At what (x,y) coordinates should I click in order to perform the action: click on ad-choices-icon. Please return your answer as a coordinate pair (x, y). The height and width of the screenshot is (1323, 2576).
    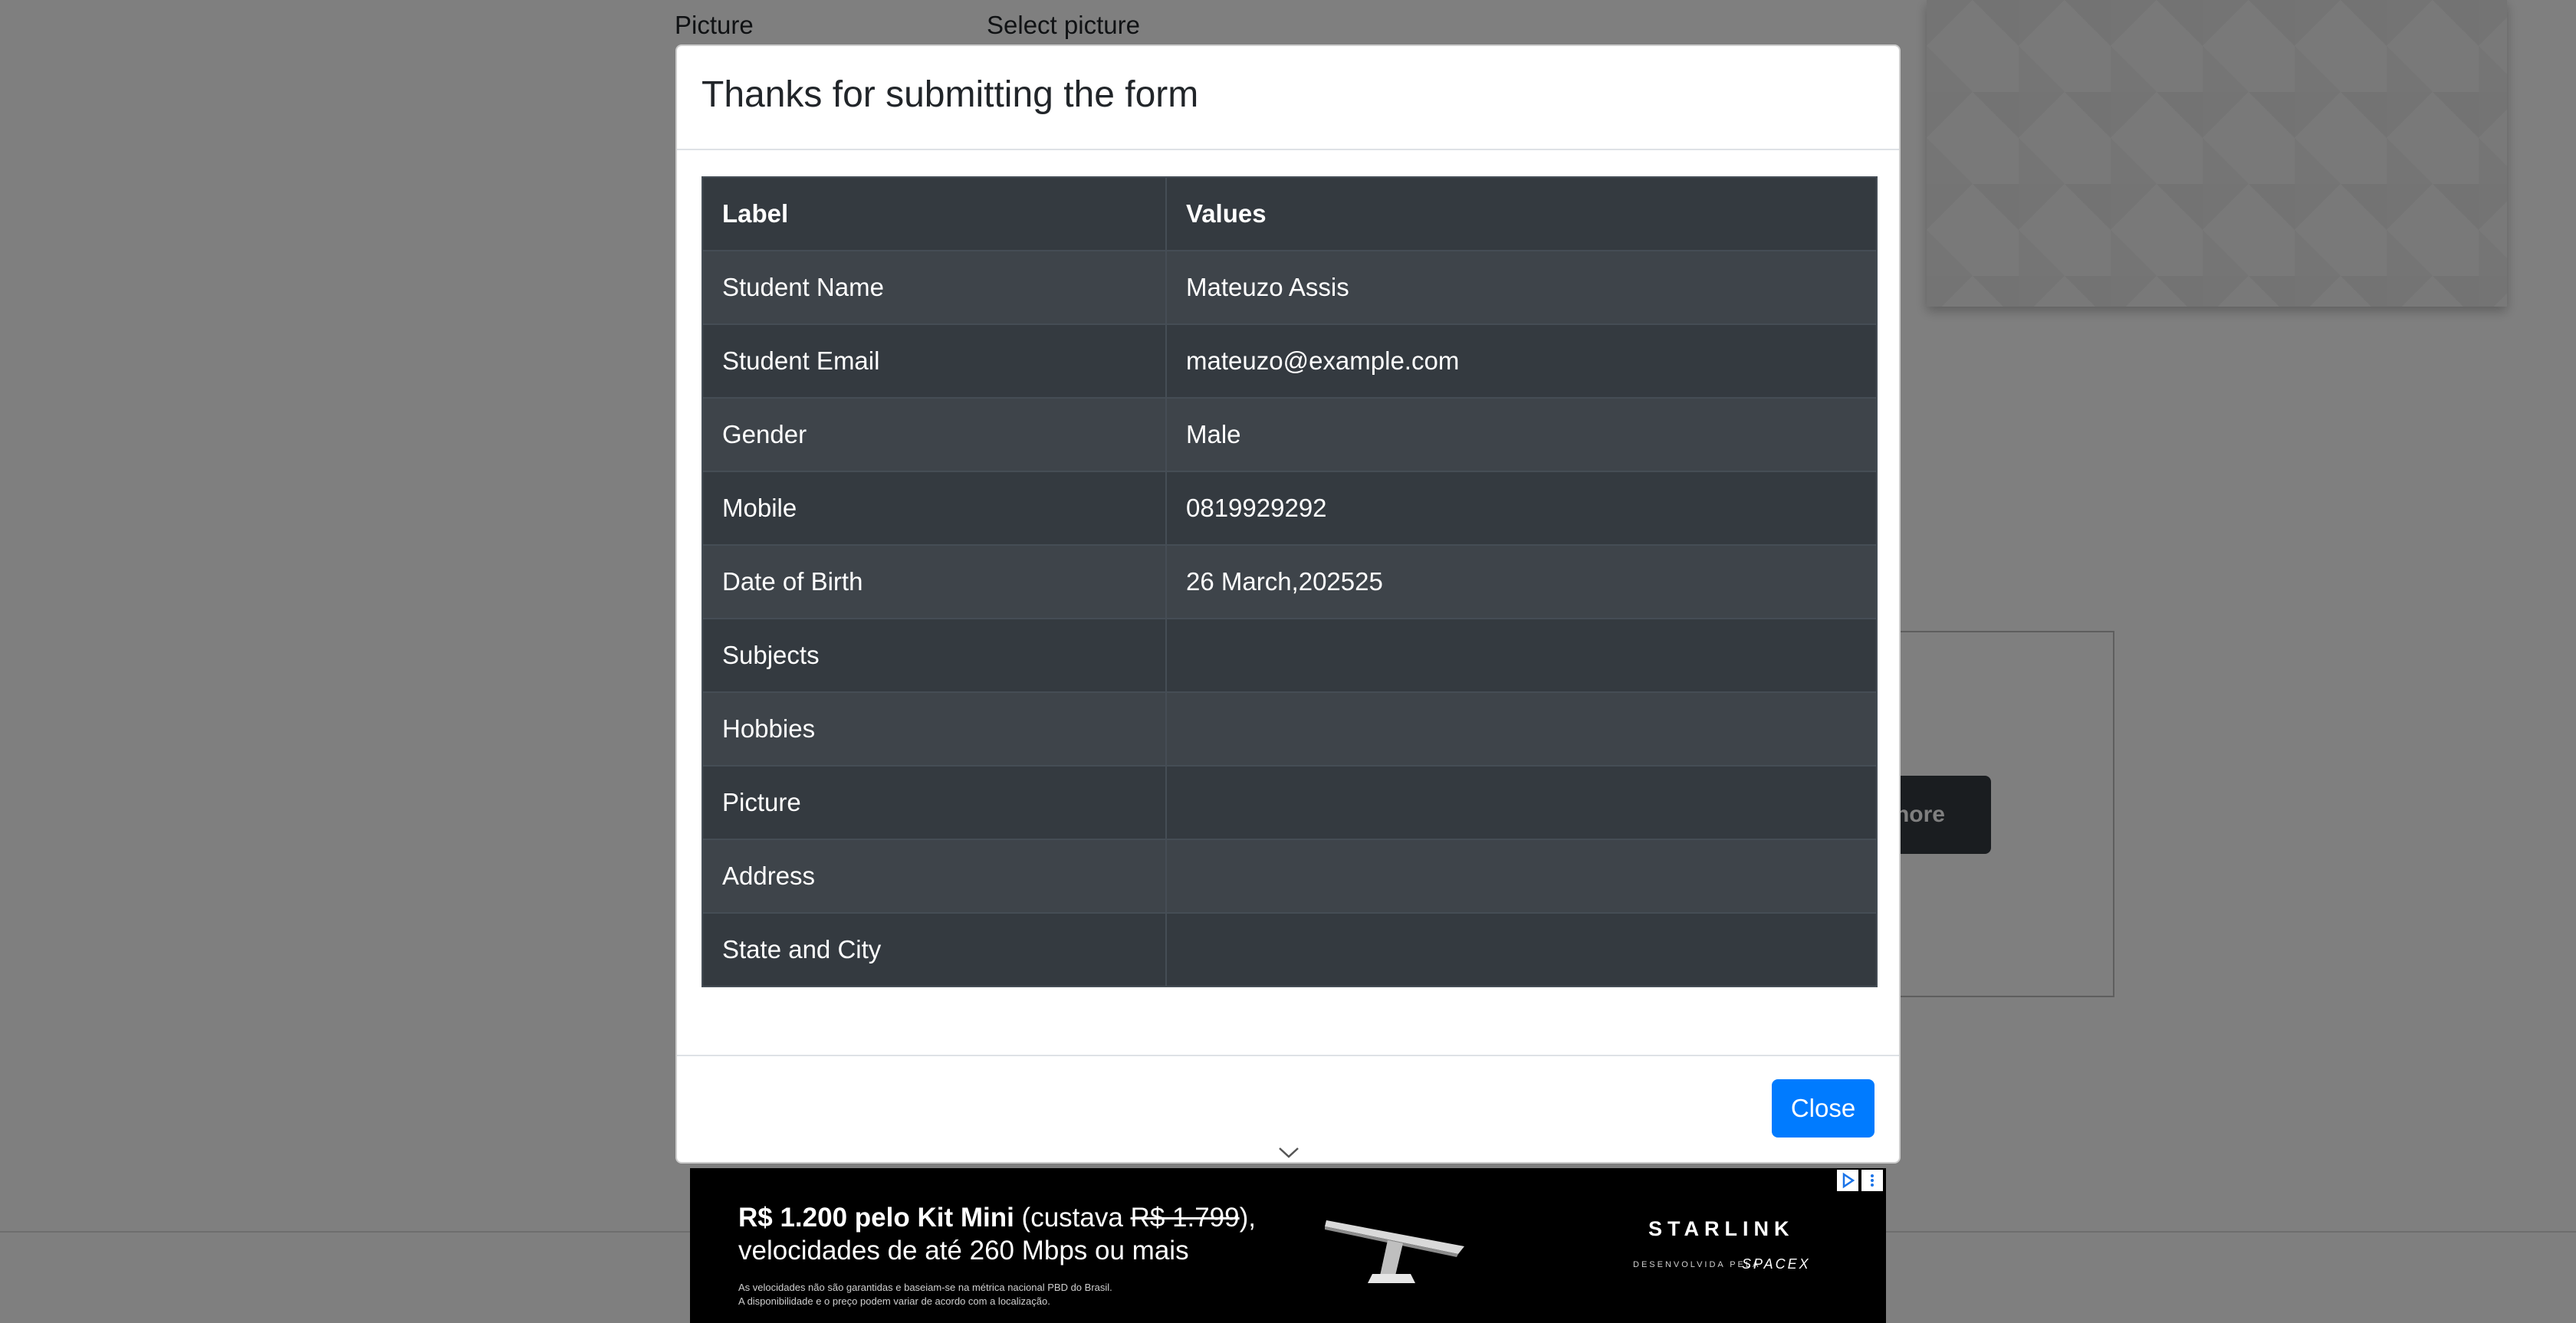
    Looking at the image, I should click on (1847, 1180).